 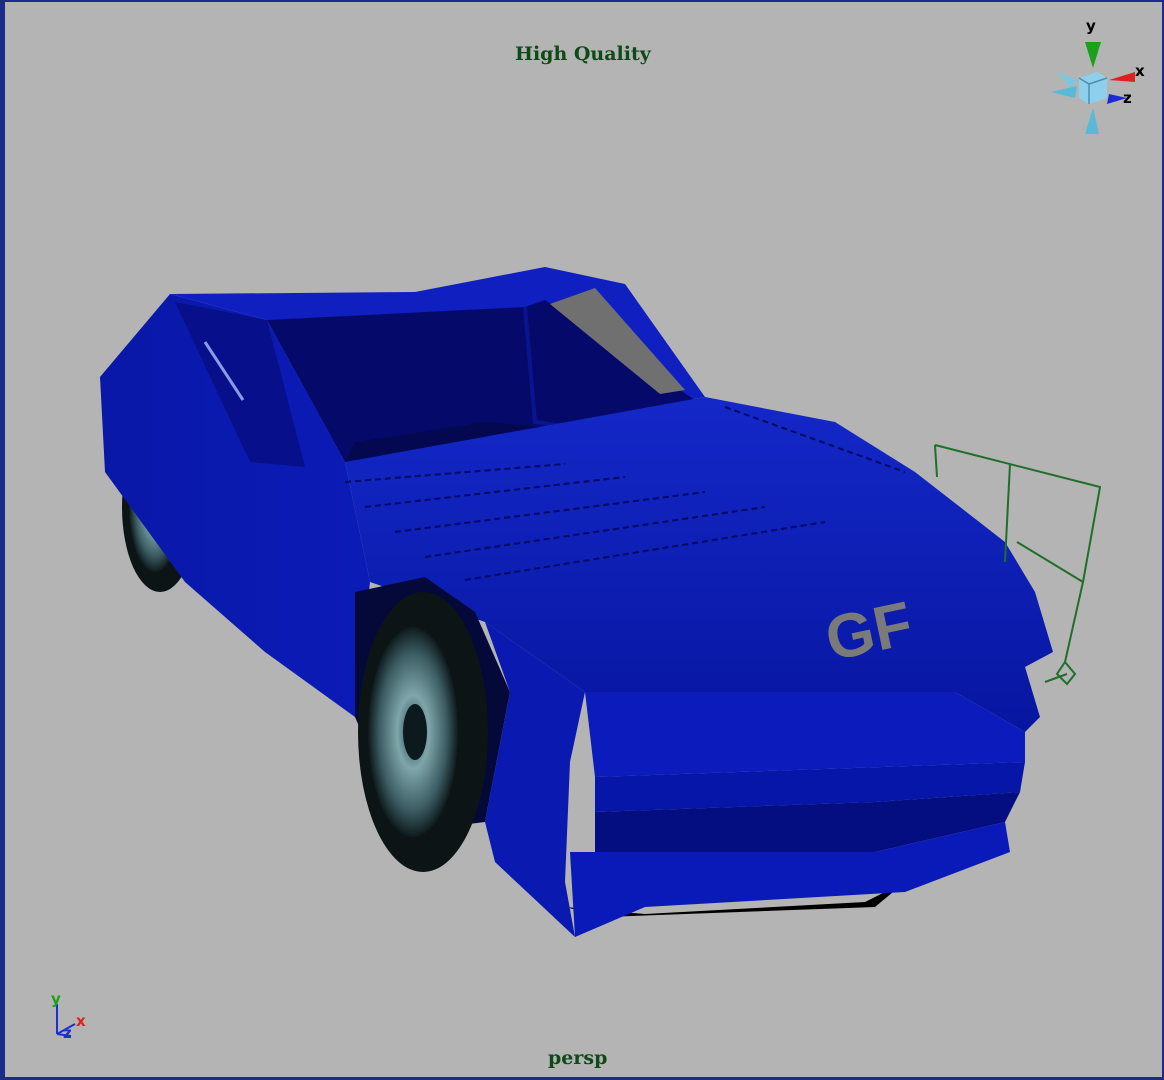 I want to click on car-front-bumper, so click(x=805, y=734).